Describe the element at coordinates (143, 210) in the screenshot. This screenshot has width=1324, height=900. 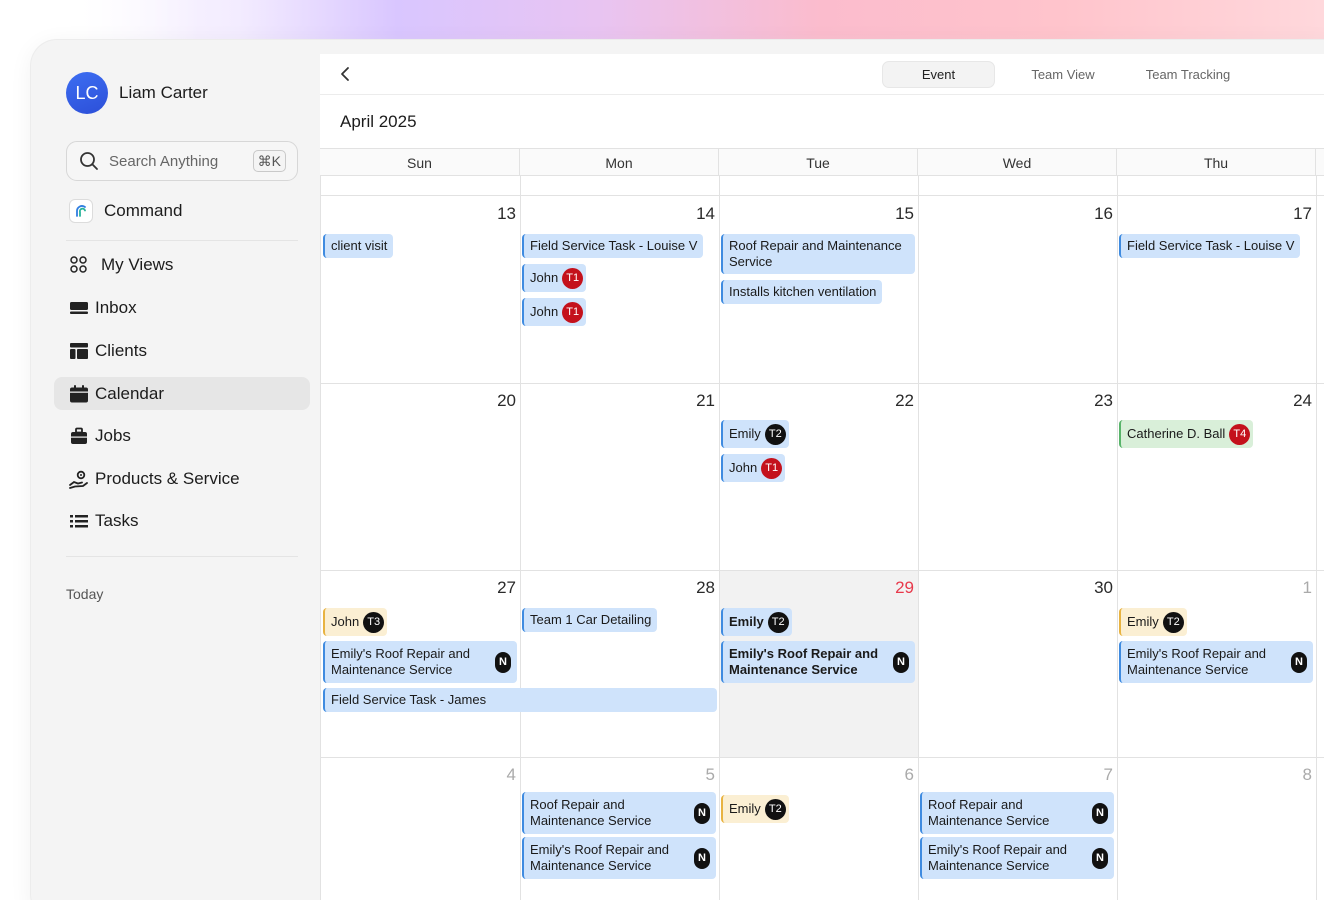
I see `command-label: Command` at that location.